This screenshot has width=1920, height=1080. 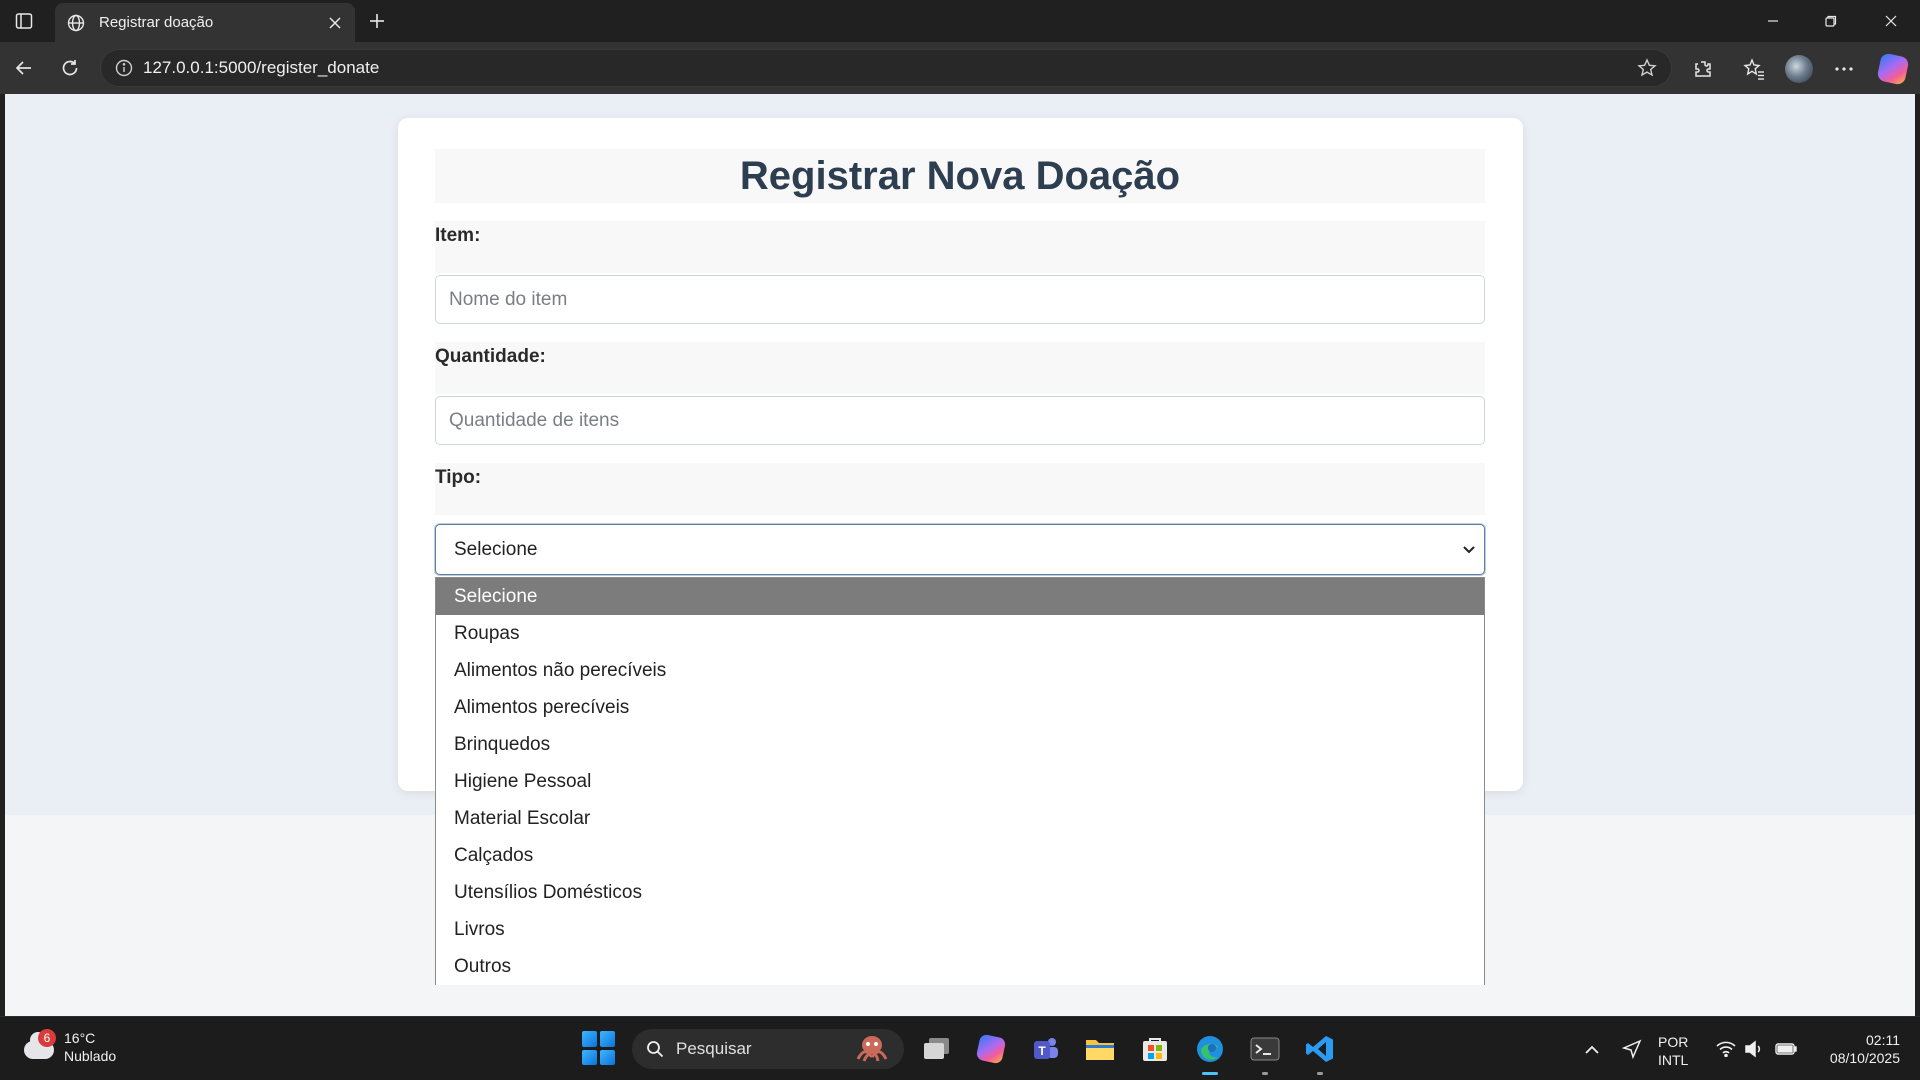 I want to click on address-bar: 127.0.0.1:5000/register_donate, so click(x=886, y=68).